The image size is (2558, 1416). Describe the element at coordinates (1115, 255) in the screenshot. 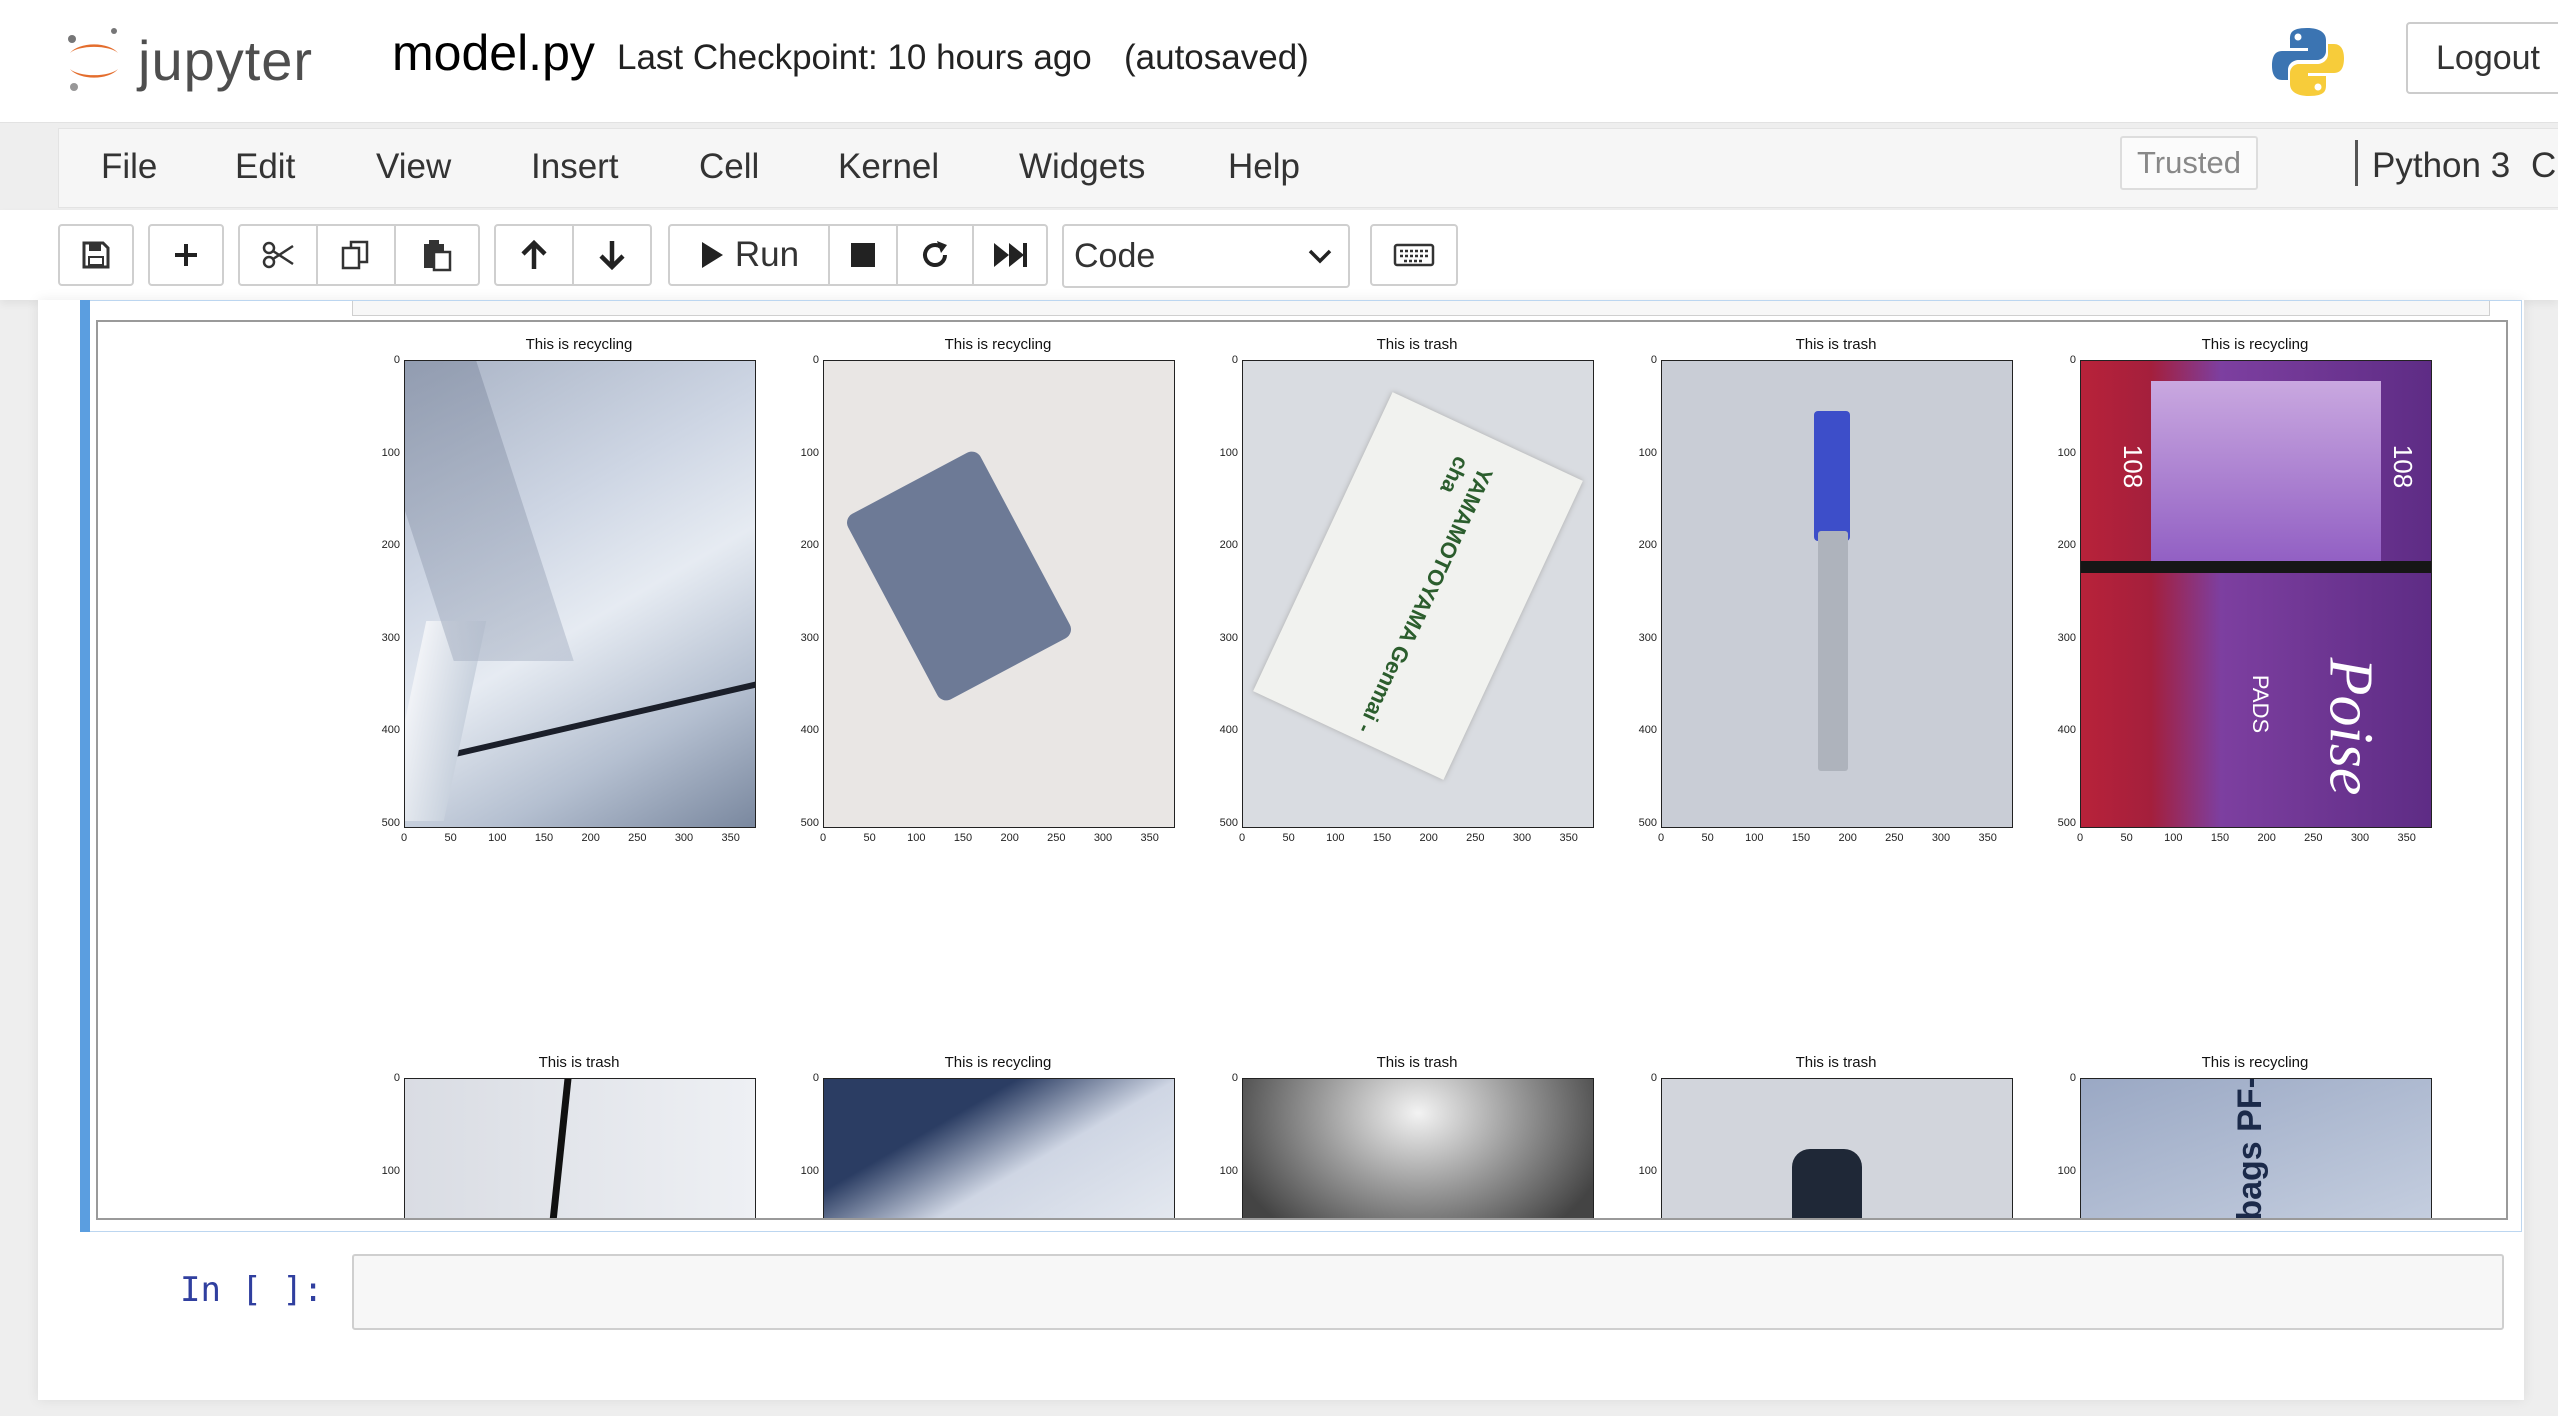

I see `cell-type-value: Code` at that location.